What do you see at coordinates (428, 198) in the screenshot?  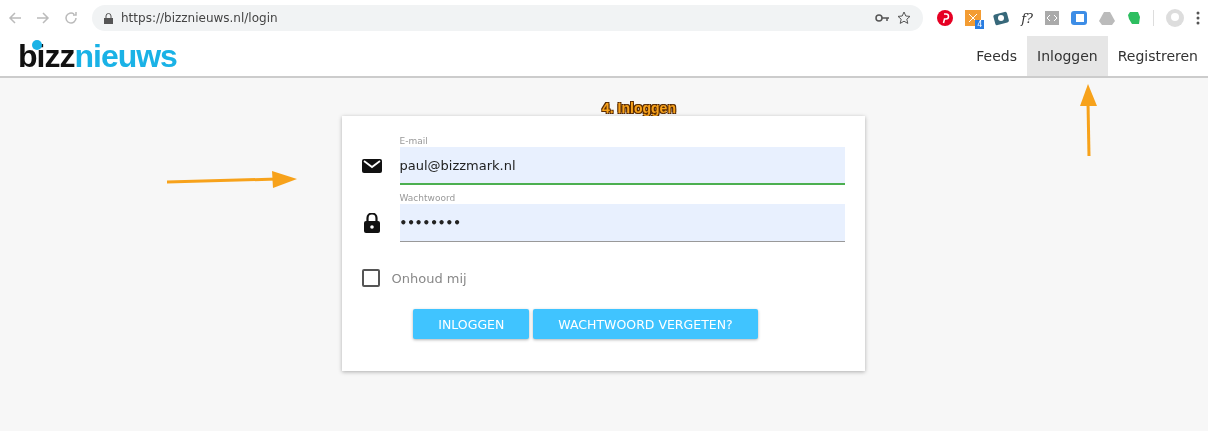 I see `field-label: Wachtwoord` at bounding box center [428, 198].